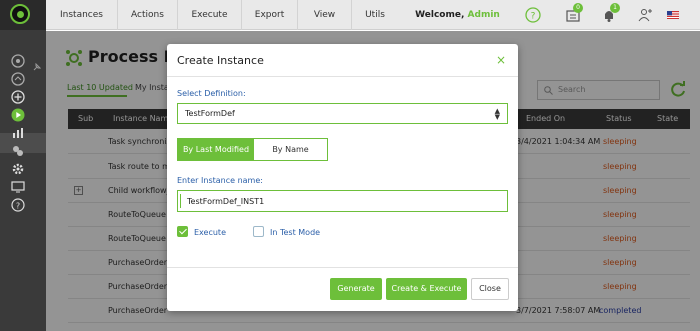 This screenshot has width=700, height=331. Describe the element at coordinates (490, 289) in the screenshot. I see `close-button: Close` at that location.